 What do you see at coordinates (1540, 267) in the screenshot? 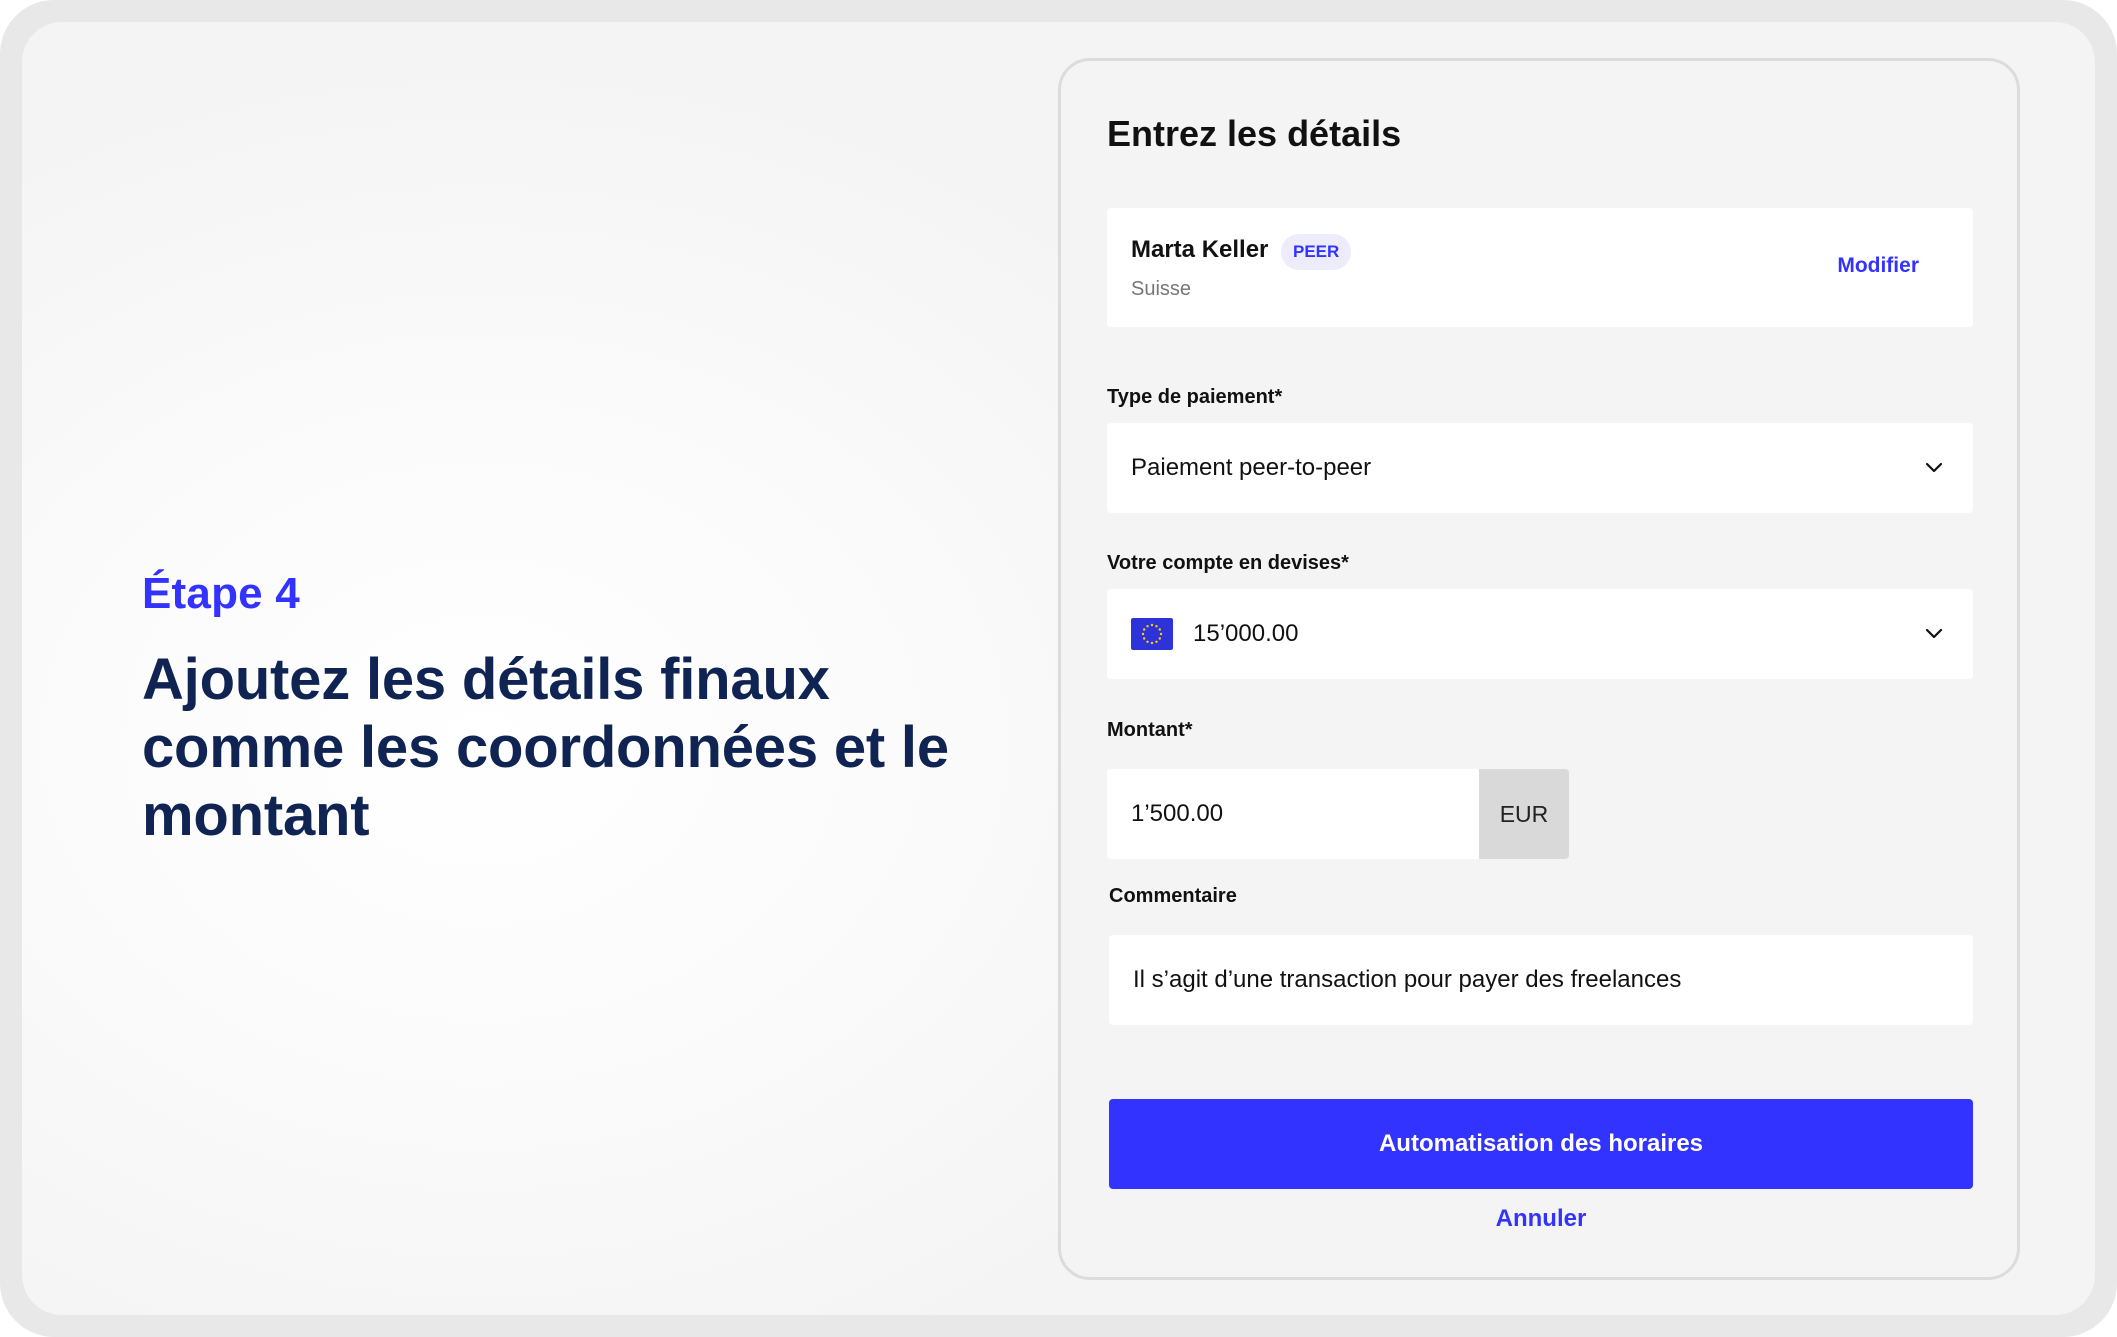
I see `recipient-card: Marta Keller PEER Suisse Modifier` at bounding box center [1540, 267].